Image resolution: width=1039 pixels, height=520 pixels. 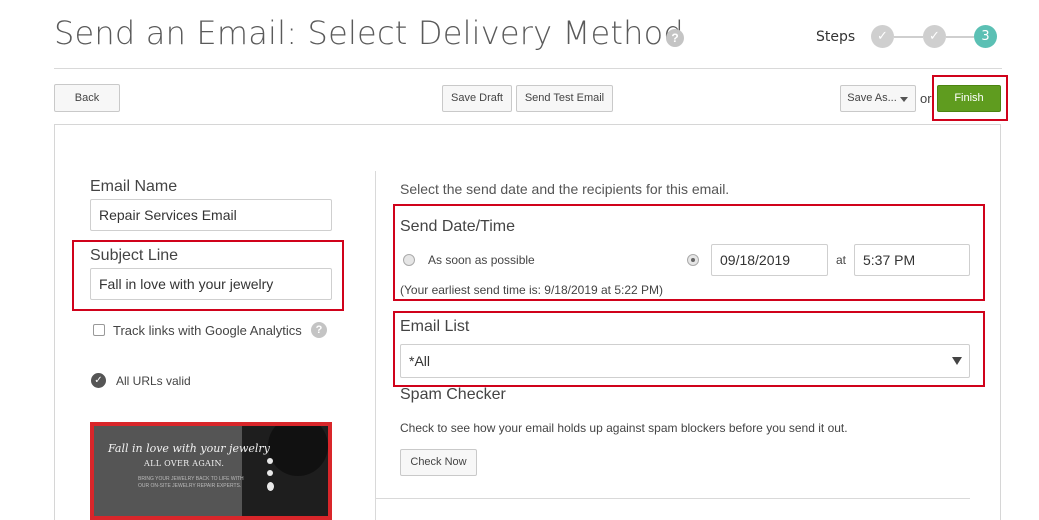 What do you see at coordinates (564, 98) in the screenshot?
I see `send-test-email-button: Send Test Email` at bounding box center [564, 98].